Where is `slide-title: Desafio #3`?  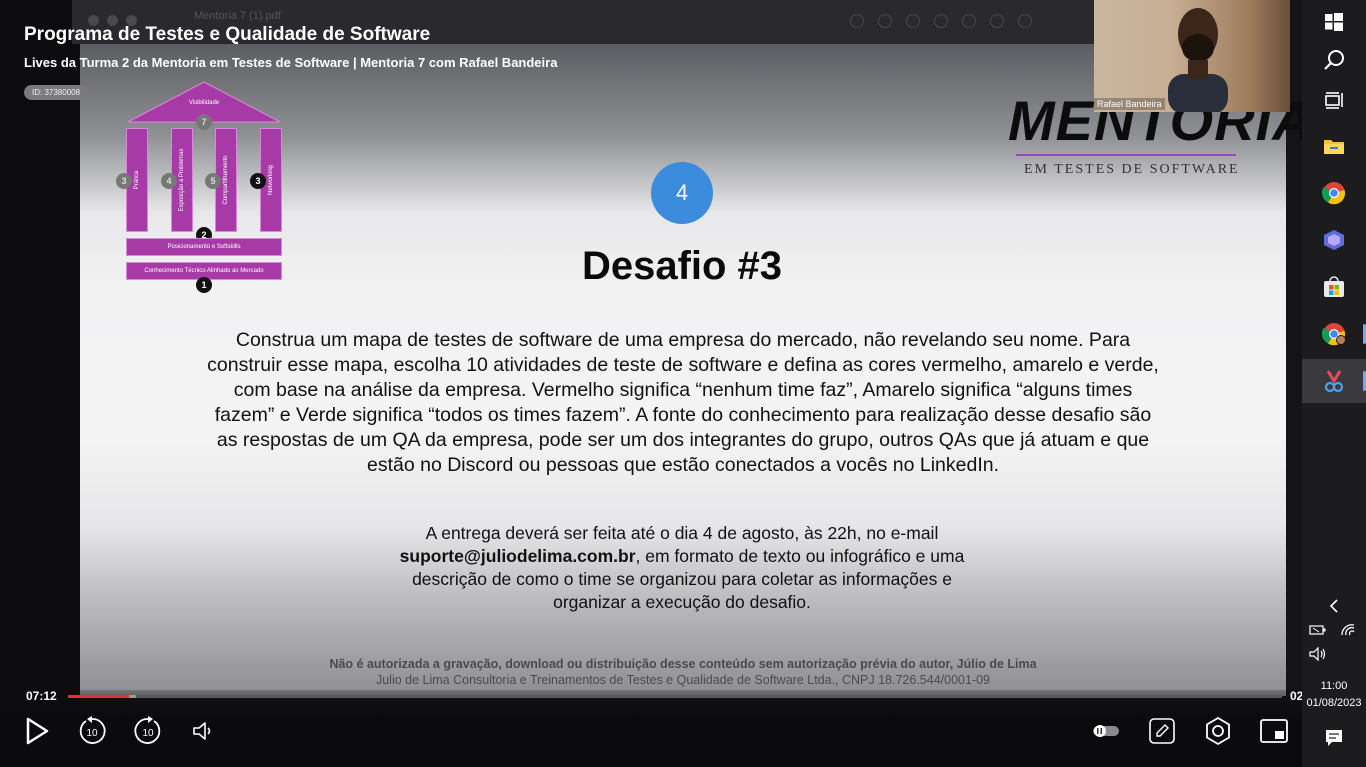 slide-title: Desafio #3 is located at coordinates (682, 266).